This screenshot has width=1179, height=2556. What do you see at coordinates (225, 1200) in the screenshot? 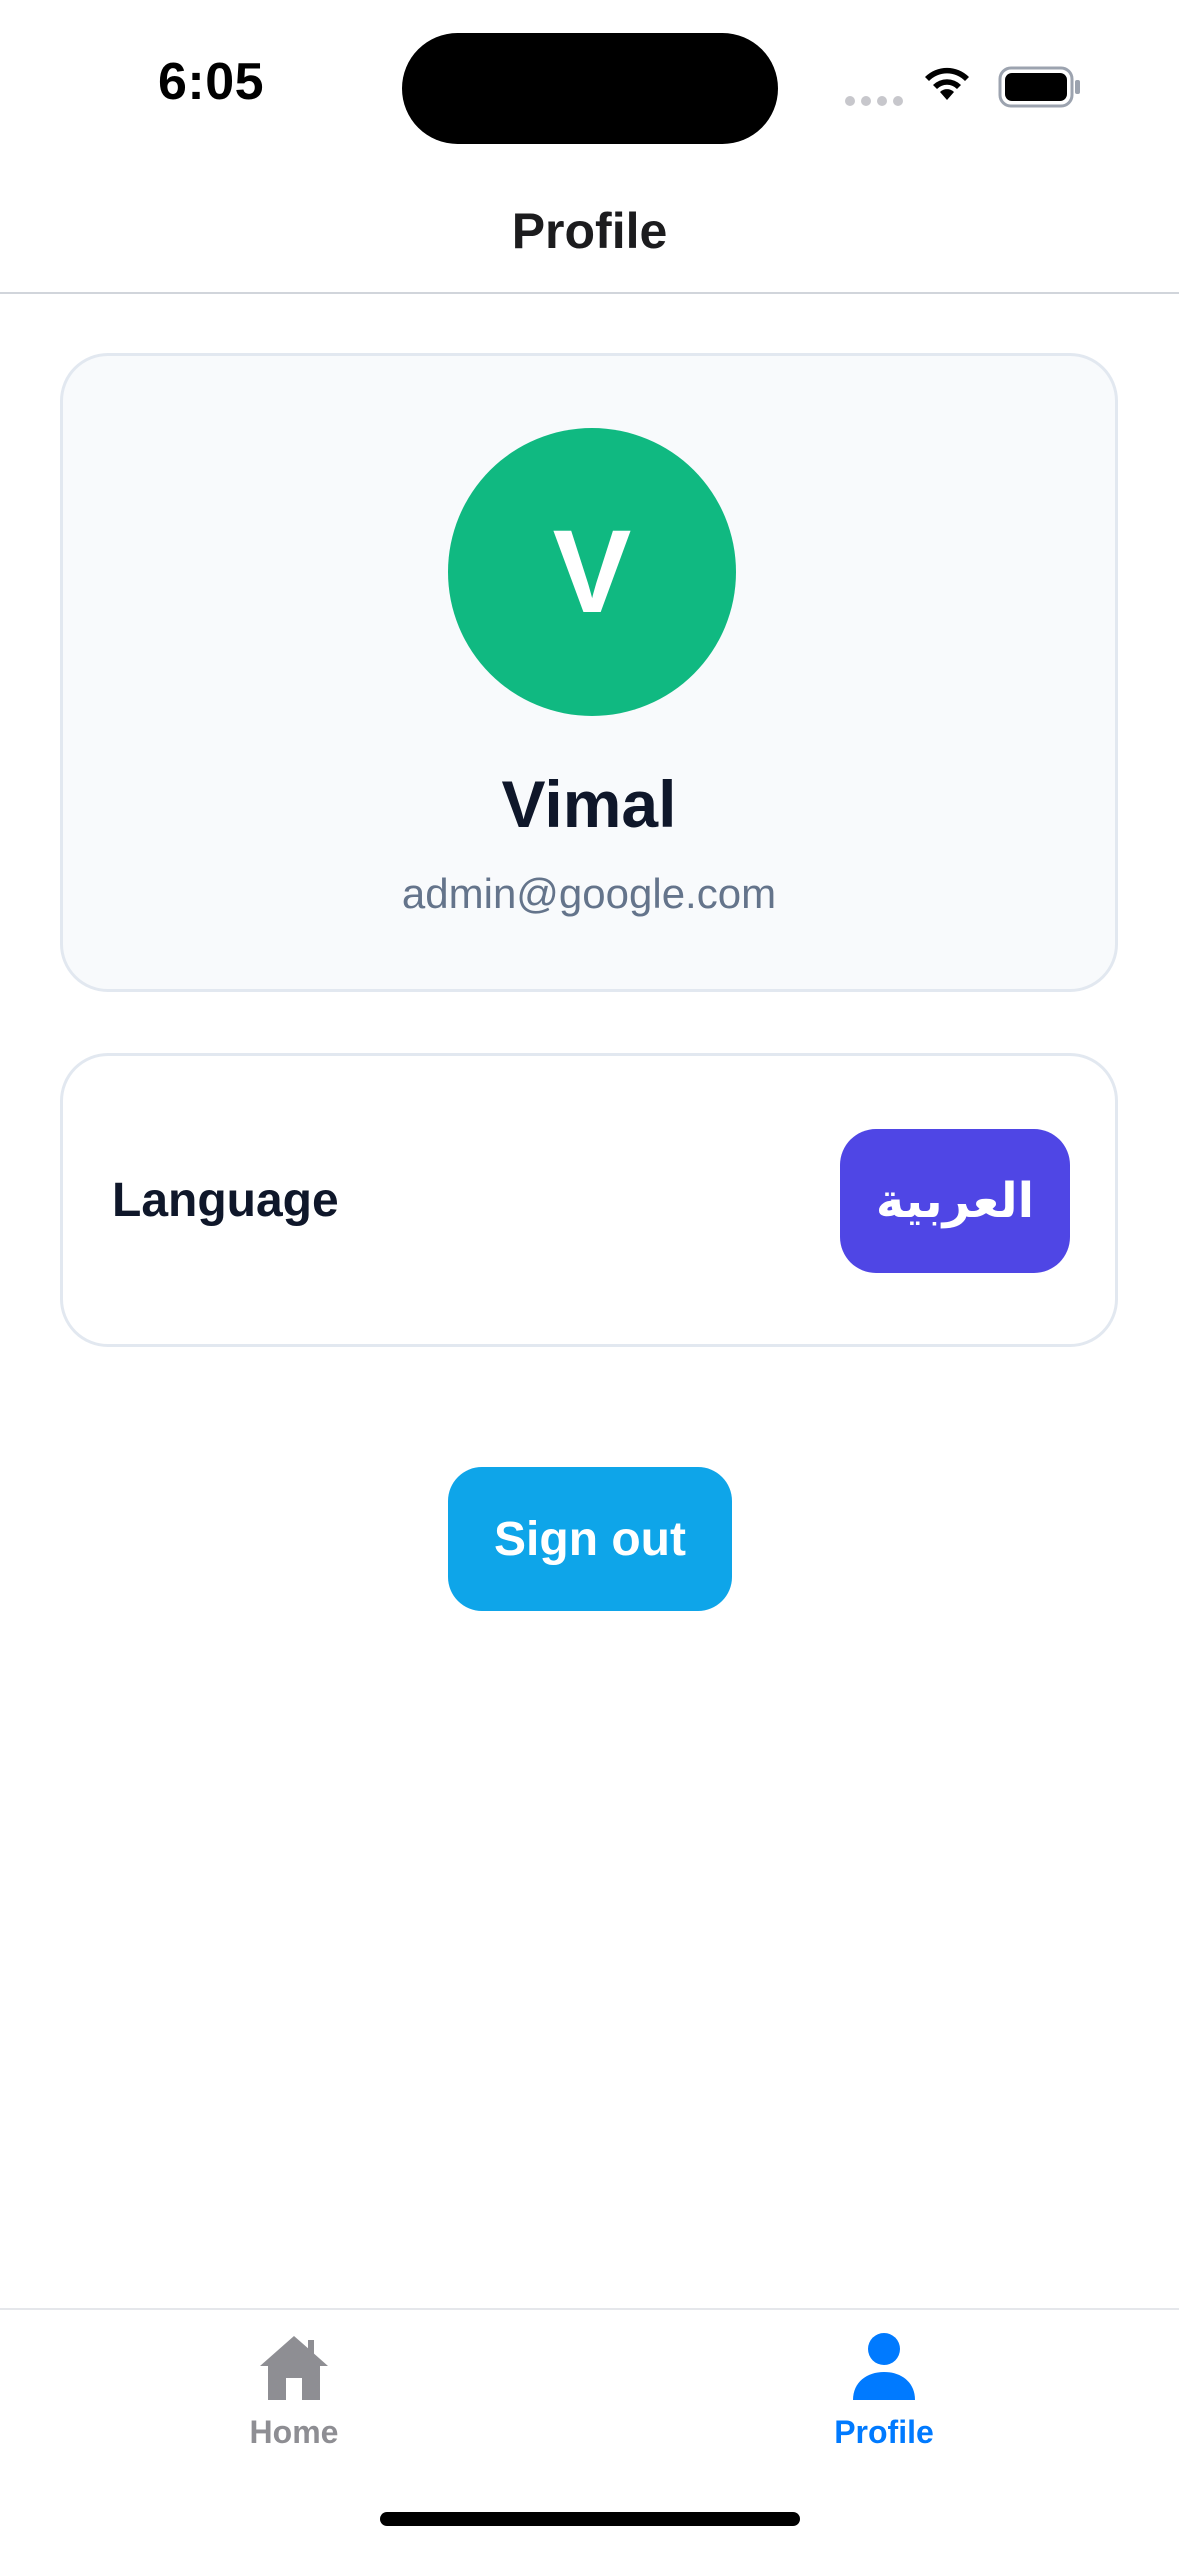
I see `language-label: Language` at bounding box center [225, 1200].